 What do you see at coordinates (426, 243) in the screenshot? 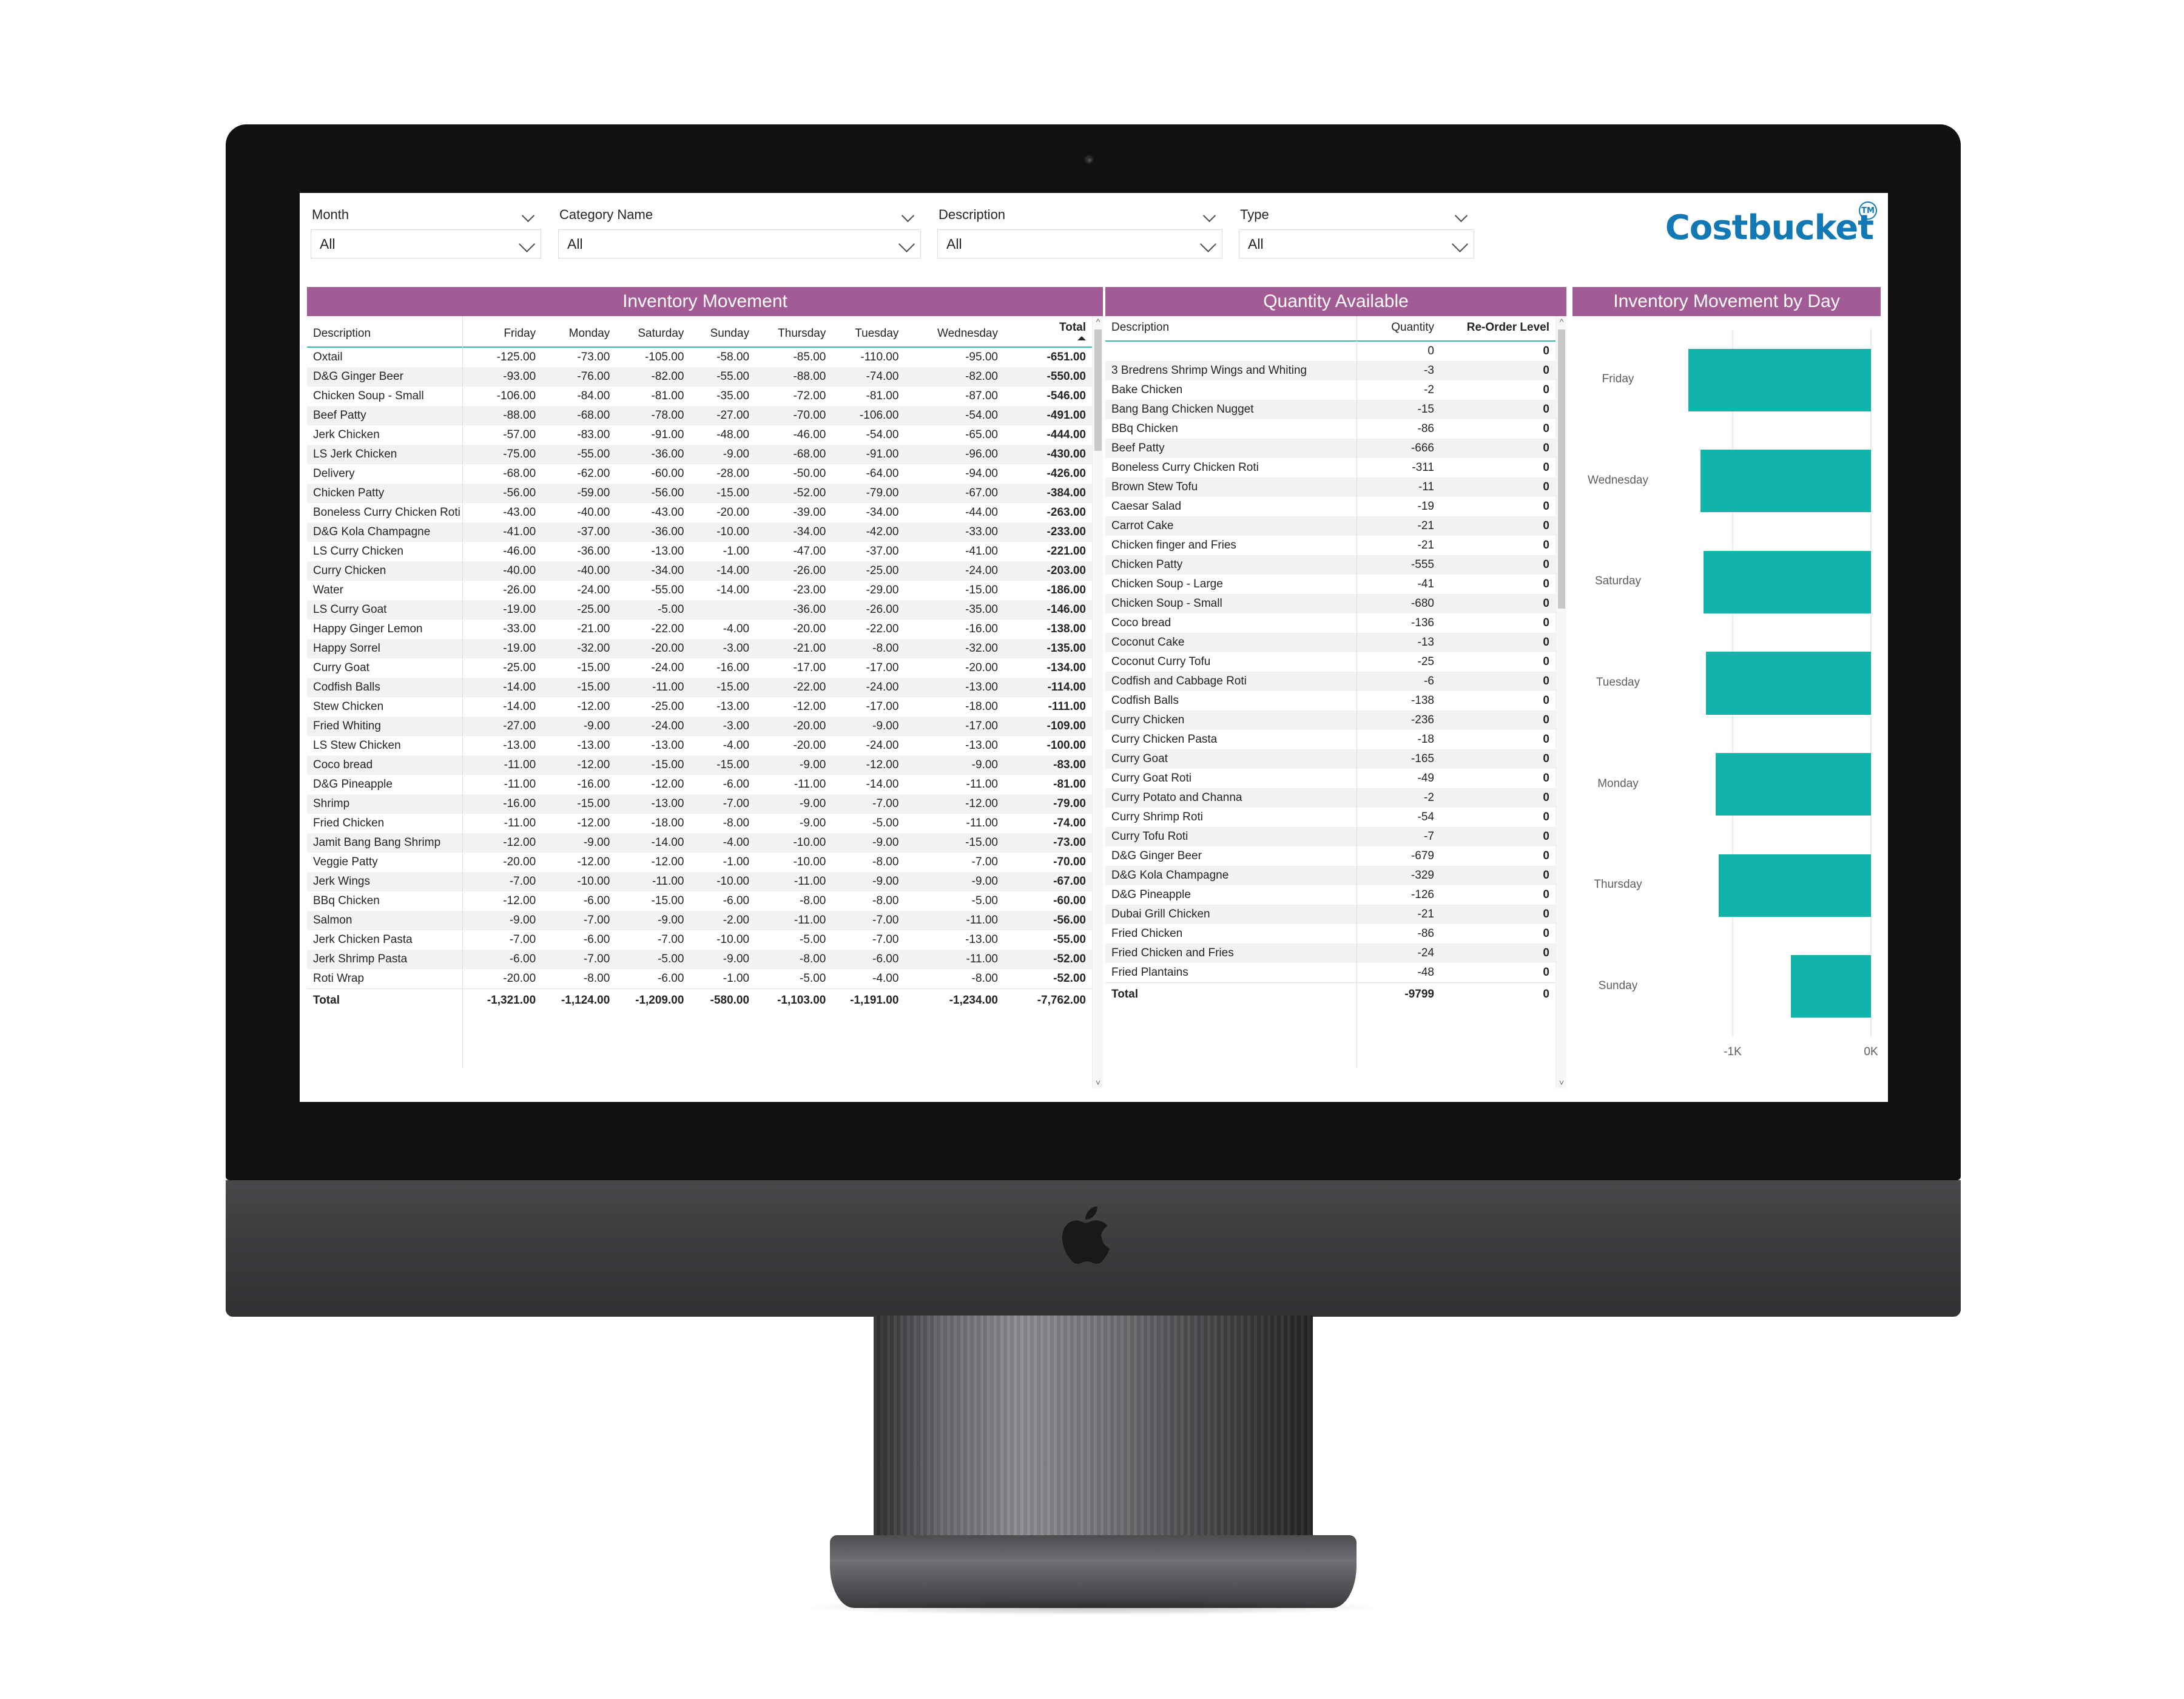
I see `slicer-month-dropdown: All` at bounding box center [426, 243].